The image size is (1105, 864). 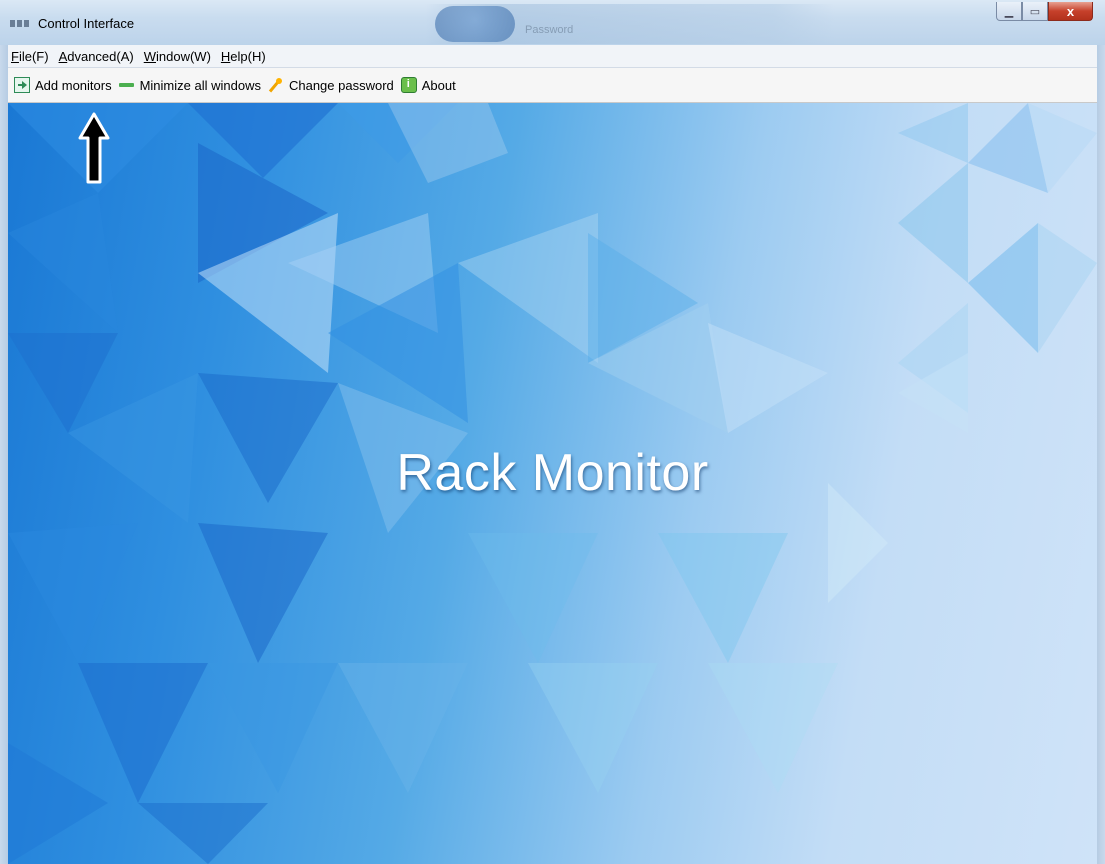 What do you see at coordinates (552, 56) in the screenshot?
I see `menu-bar: File(F) Advanced(A) Window(W) Help(H)` at bounding box center [552, 56].